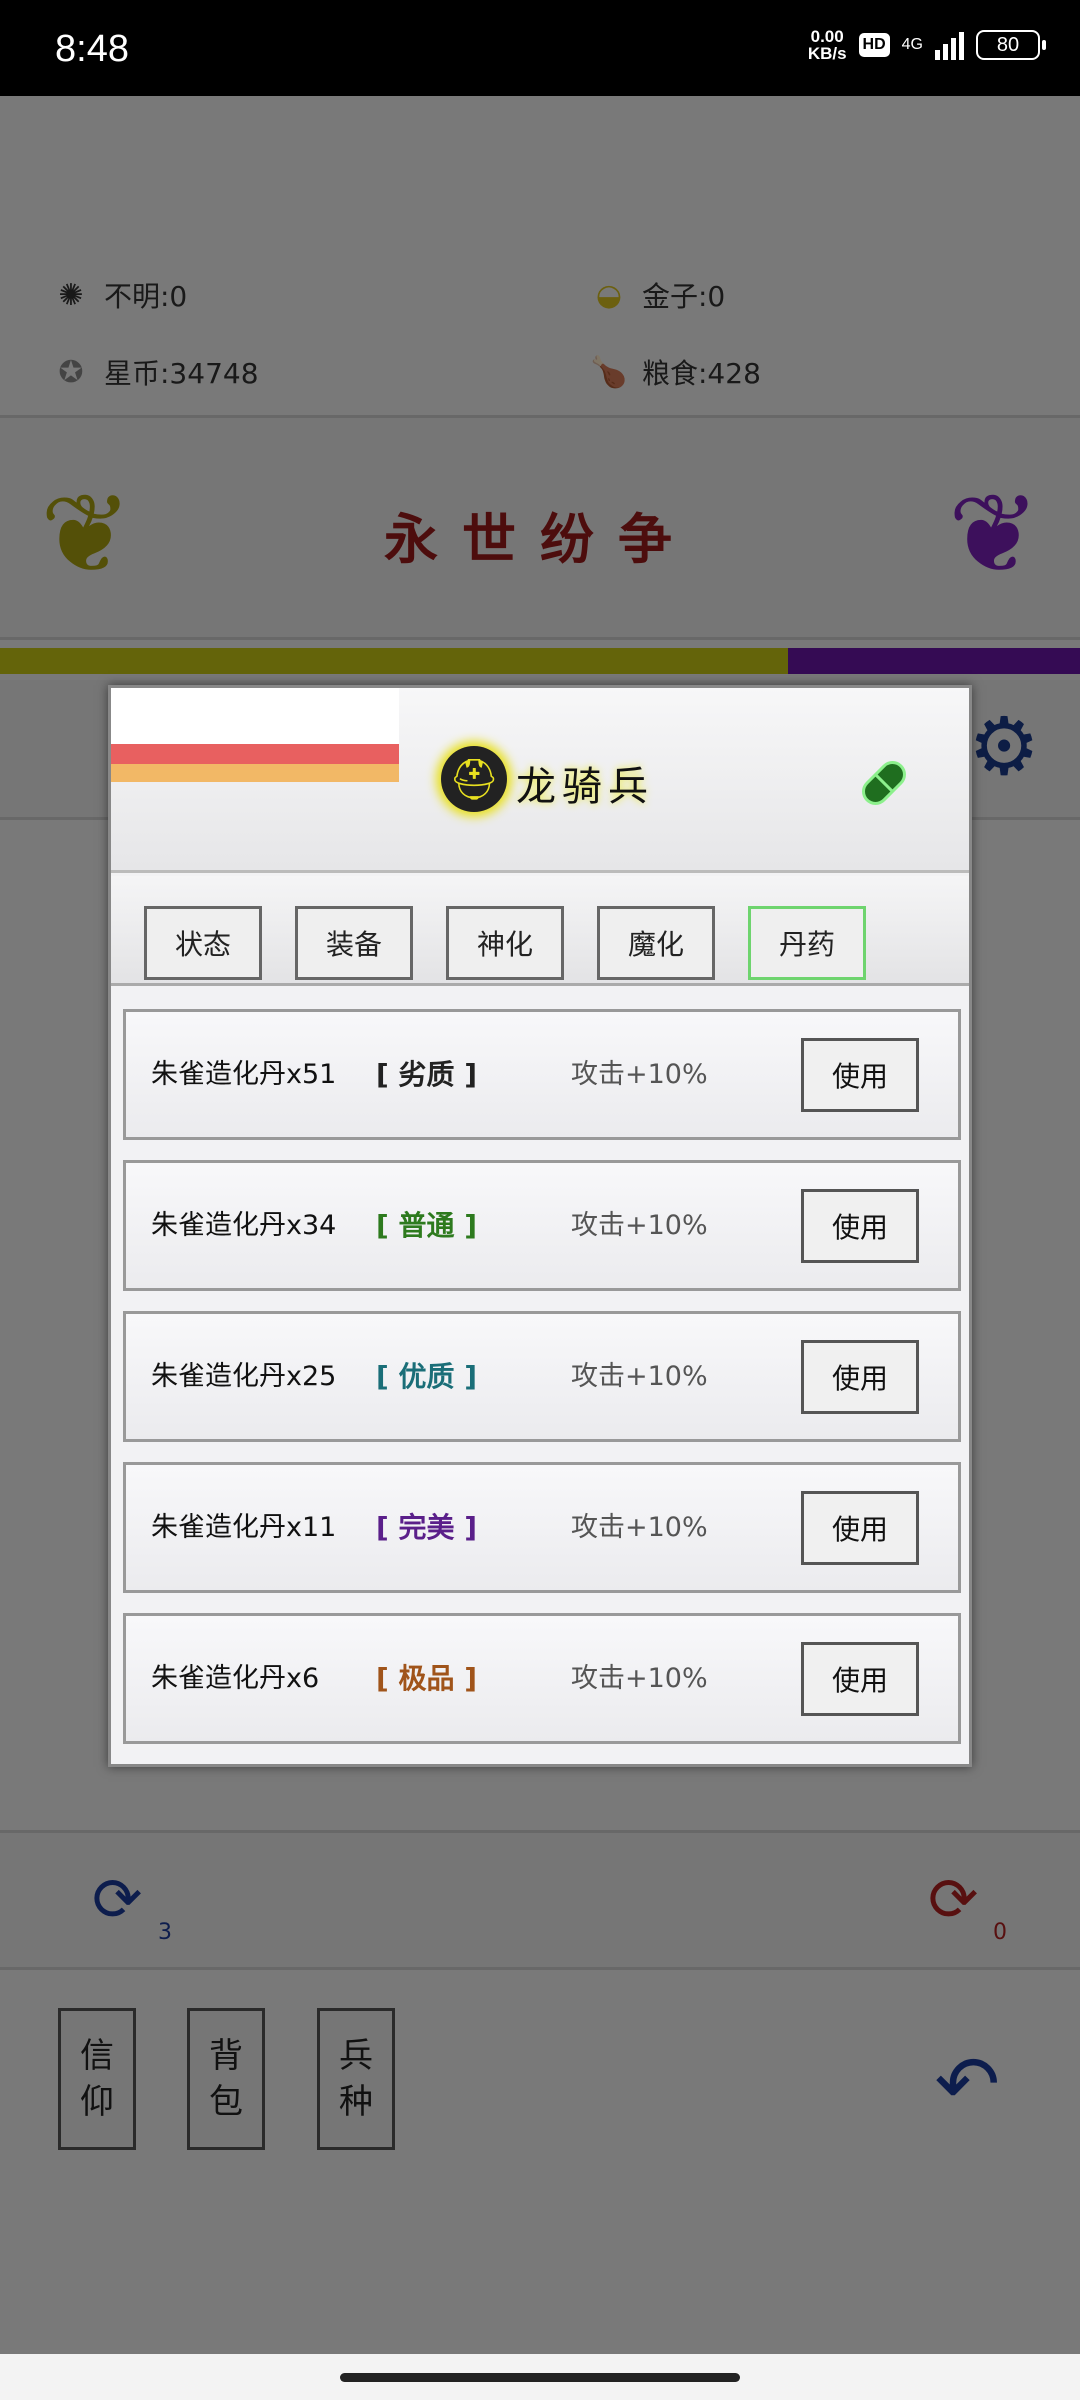  Describe the element at coordinates (354, 943) in the screenshot. I see `tab-equipment: 装备` at that location.